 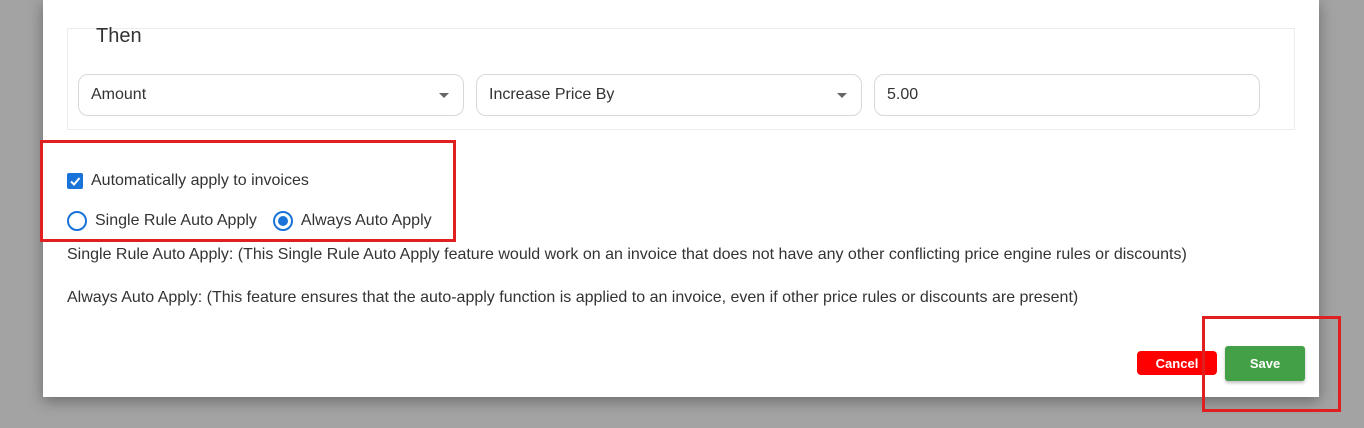 I want to click on then-section-title: Then, so click(x=119, y=36).